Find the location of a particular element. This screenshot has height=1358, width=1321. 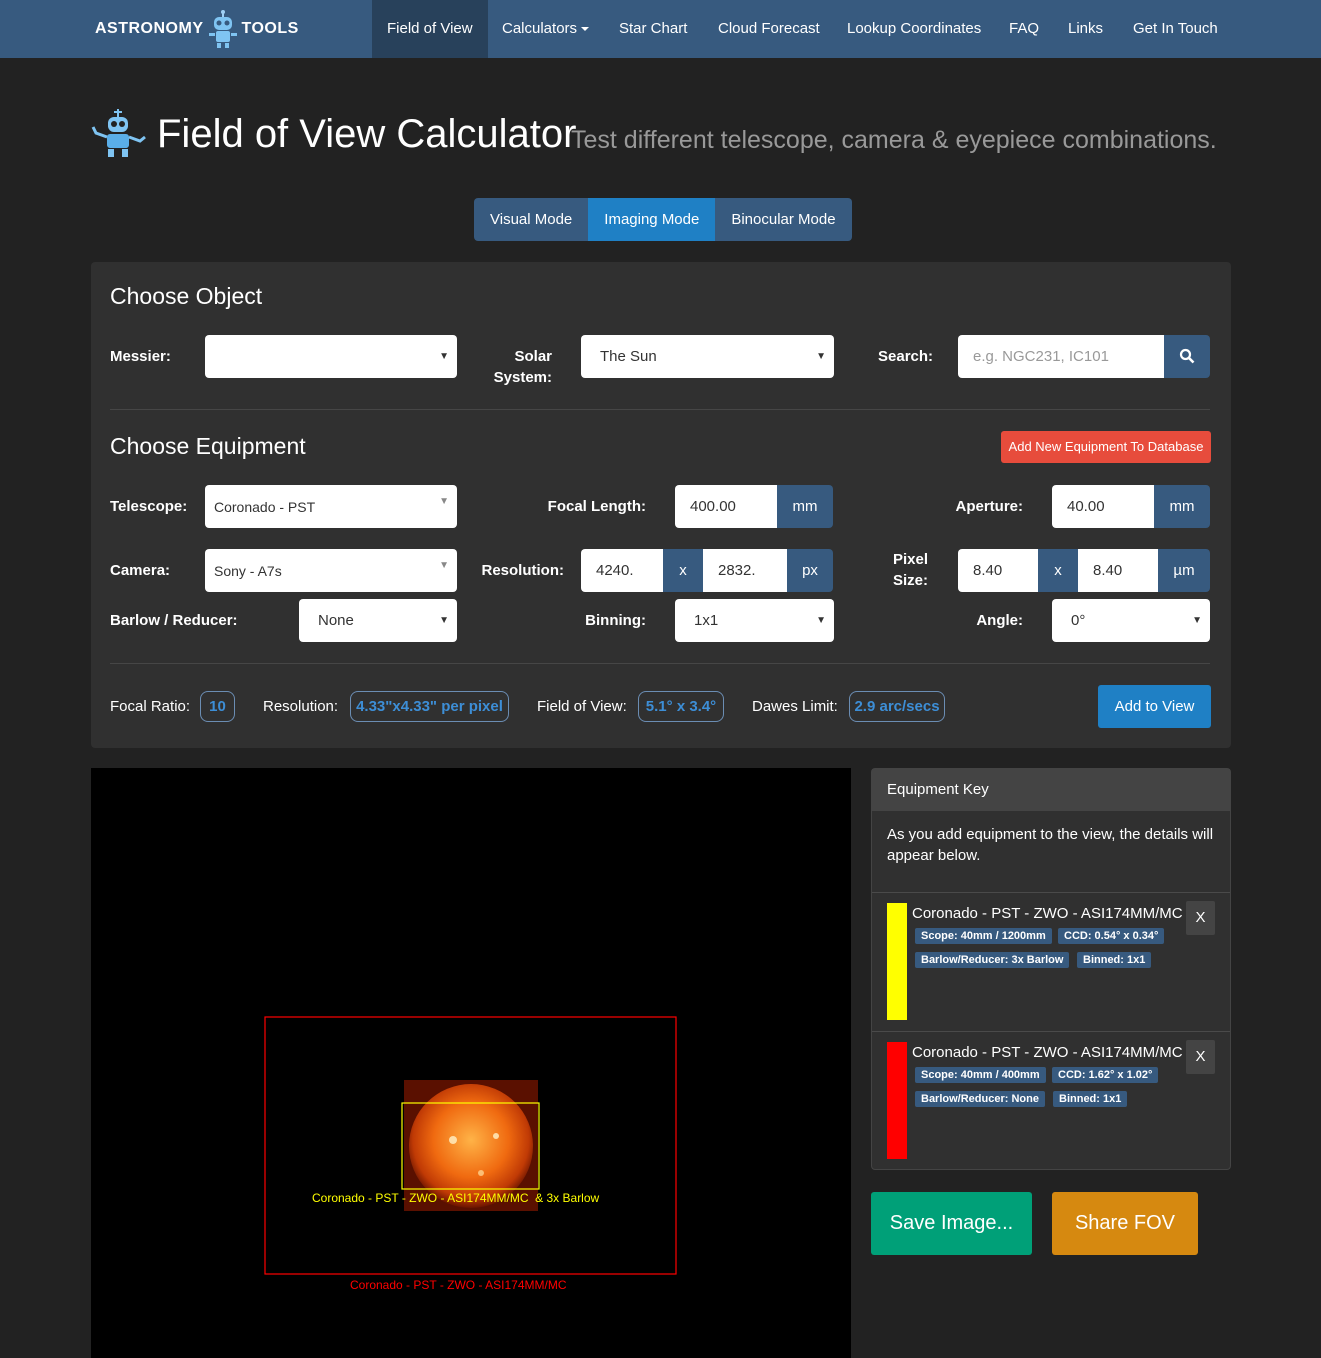

nav-label: Field of View is located at coordinates (430, 28).